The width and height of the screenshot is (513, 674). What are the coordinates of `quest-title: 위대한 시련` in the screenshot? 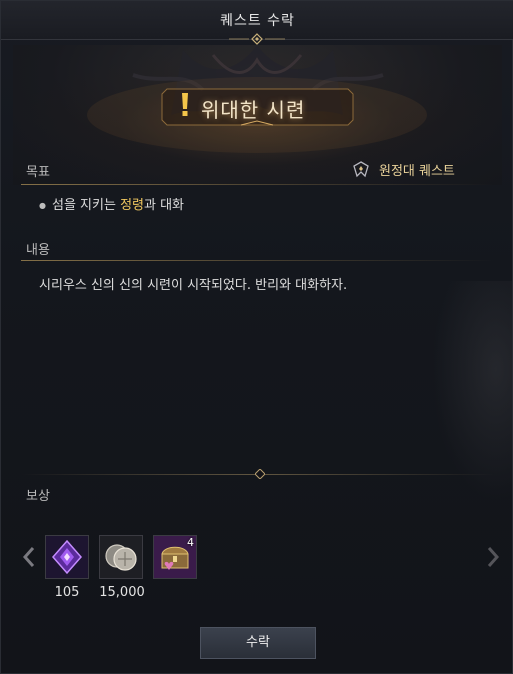 It's located at (253, 110).